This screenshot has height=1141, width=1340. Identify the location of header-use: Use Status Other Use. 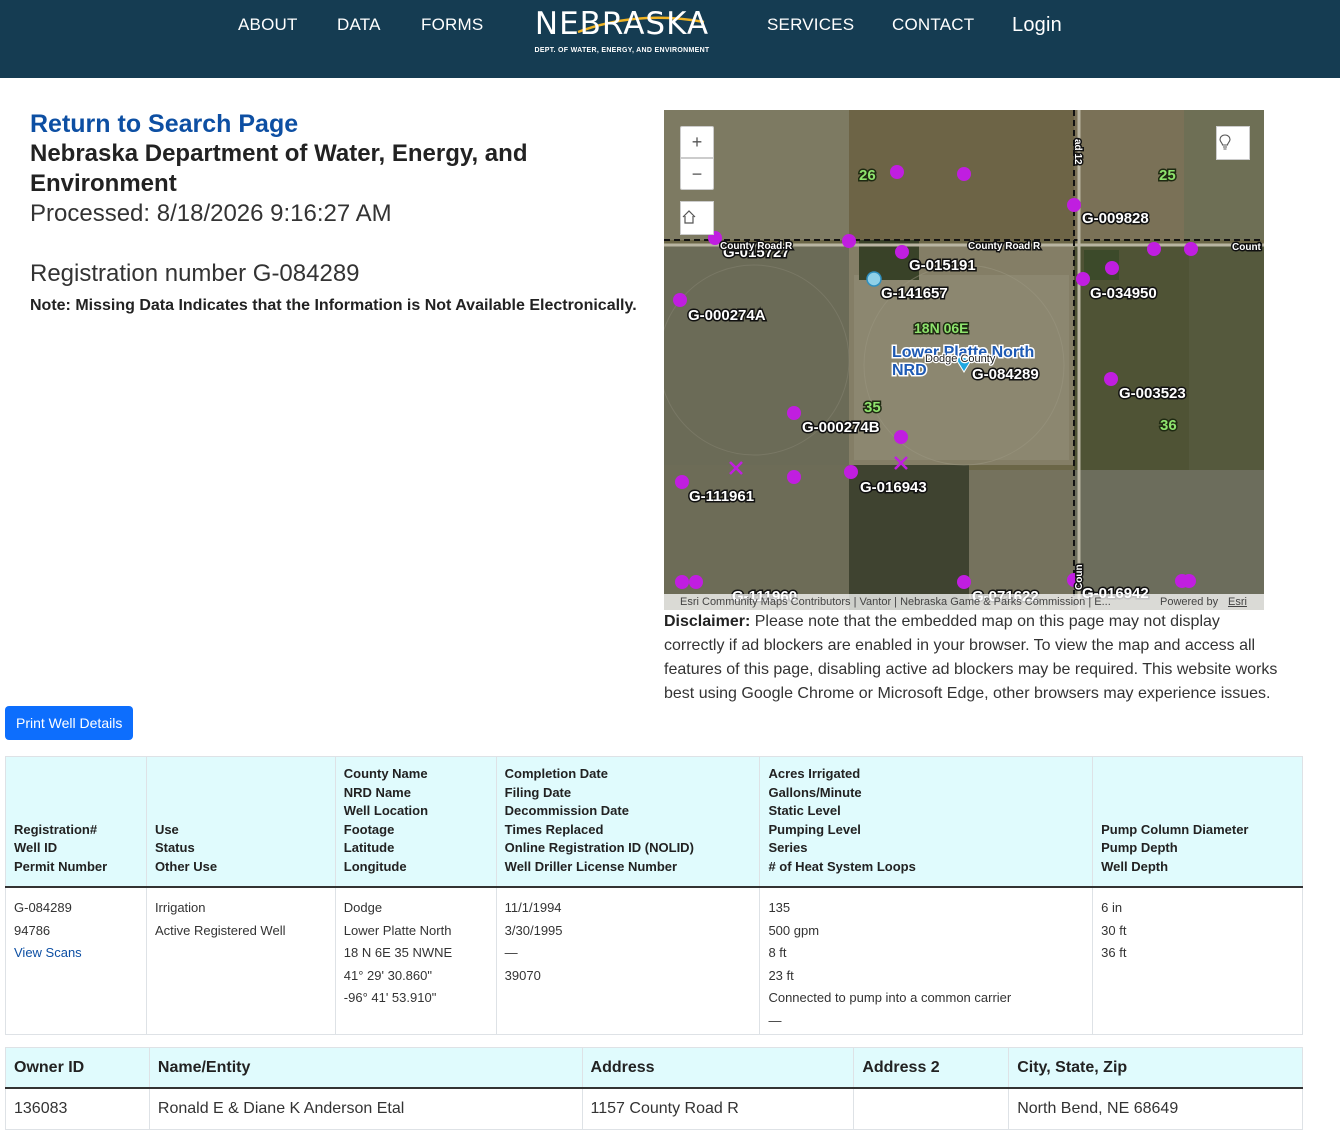
(240, 822).